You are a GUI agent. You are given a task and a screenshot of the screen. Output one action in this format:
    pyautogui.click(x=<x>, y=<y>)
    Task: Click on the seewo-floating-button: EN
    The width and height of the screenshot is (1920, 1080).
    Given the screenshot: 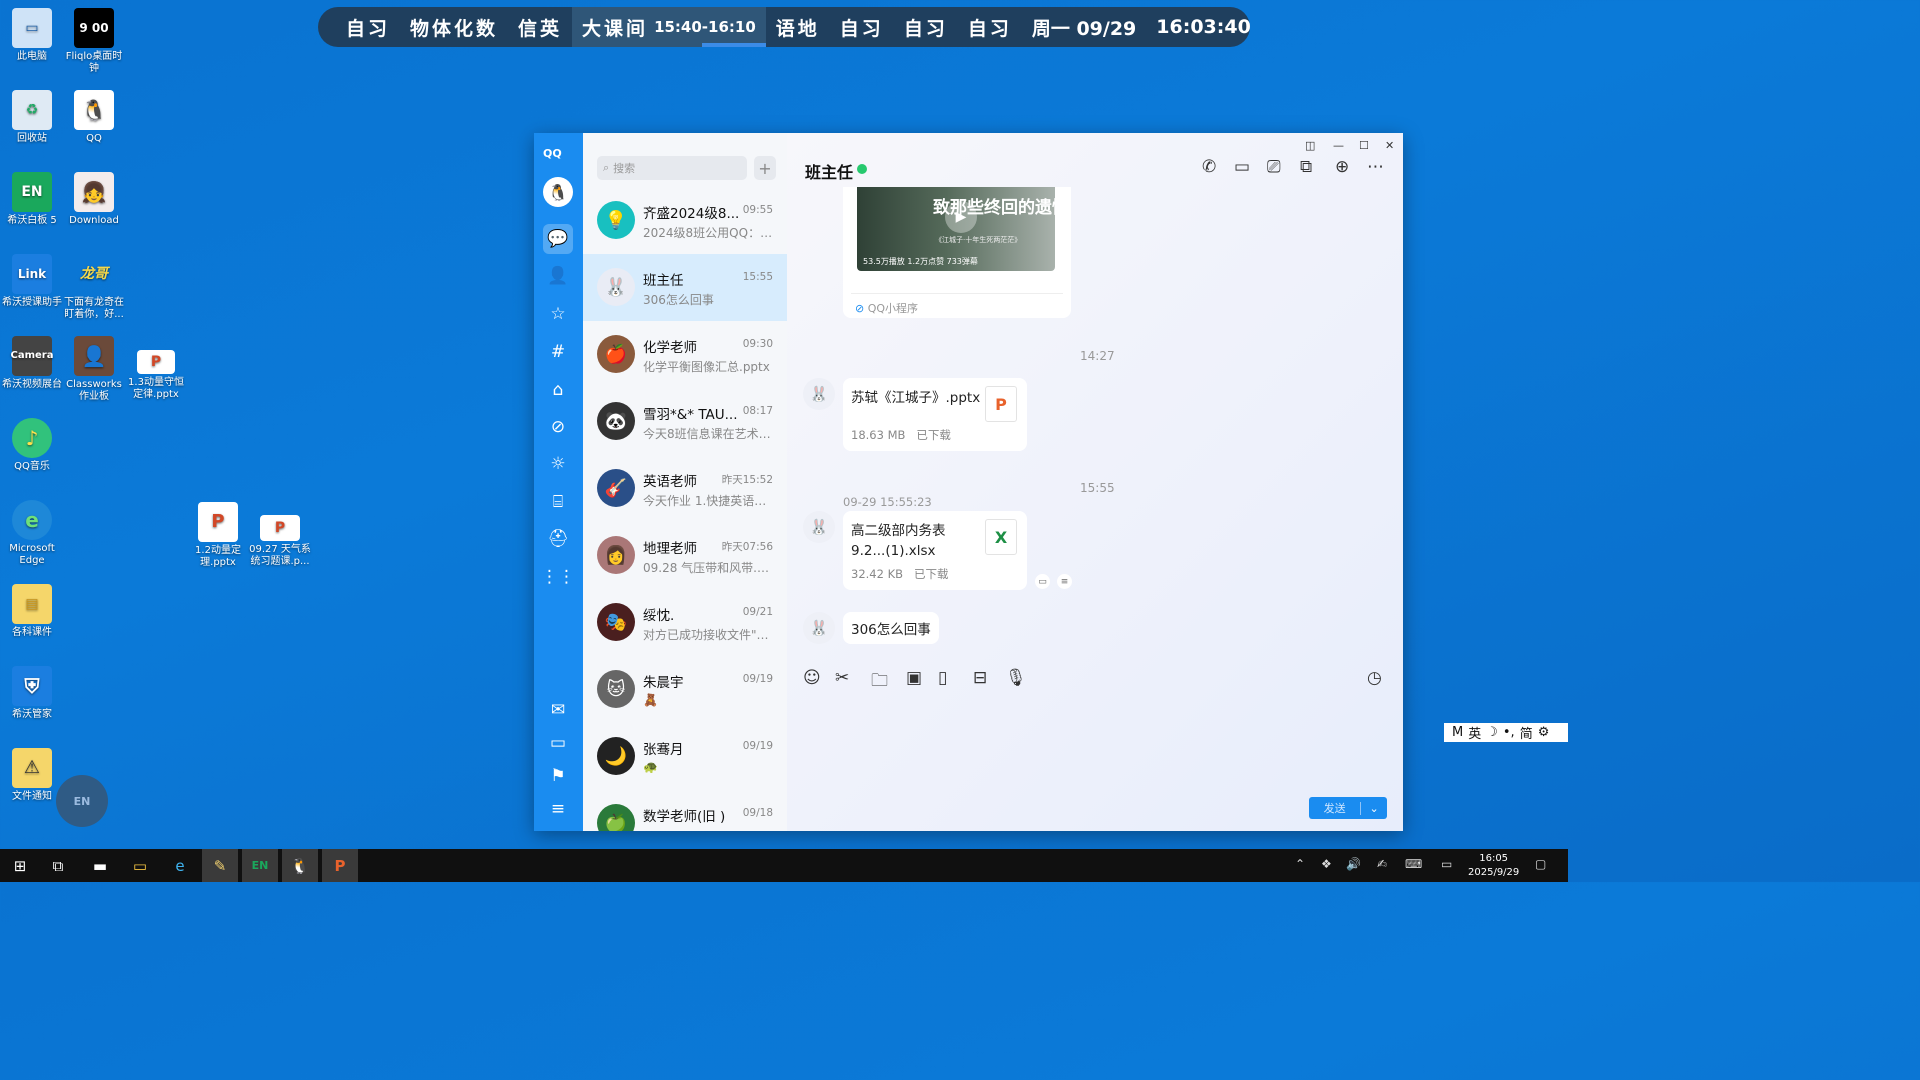 What is the action you would take?
    pyautogui.click(x=82, y=801)
    